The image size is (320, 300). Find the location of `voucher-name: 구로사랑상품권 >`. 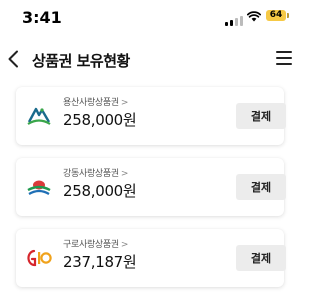

voucher-name: 구로사랑상품권 > is located at coordinates (95, 243).